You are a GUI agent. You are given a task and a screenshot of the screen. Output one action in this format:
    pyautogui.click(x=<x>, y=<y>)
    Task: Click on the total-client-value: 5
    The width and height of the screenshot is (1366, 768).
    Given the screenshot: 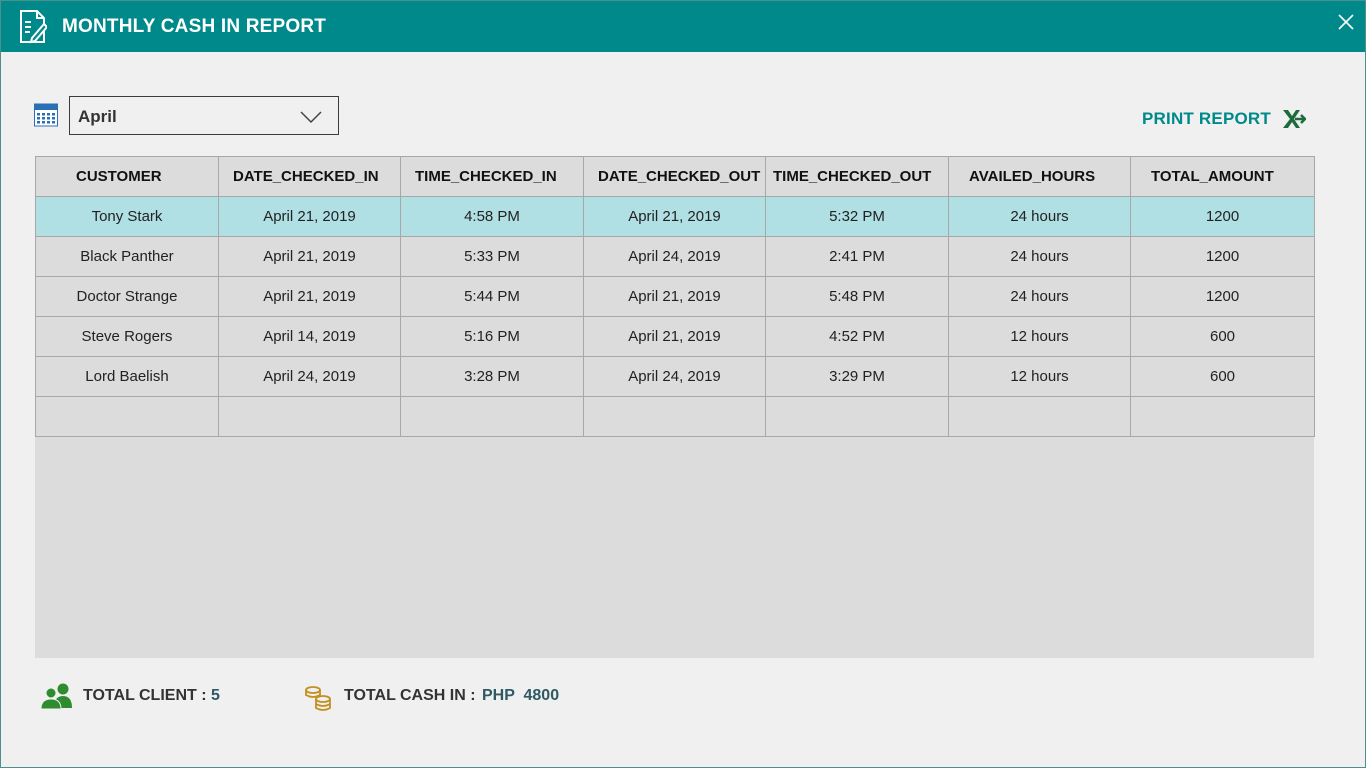 What is the action you would take?
    pyautogui.click(x=215, y=695)
    